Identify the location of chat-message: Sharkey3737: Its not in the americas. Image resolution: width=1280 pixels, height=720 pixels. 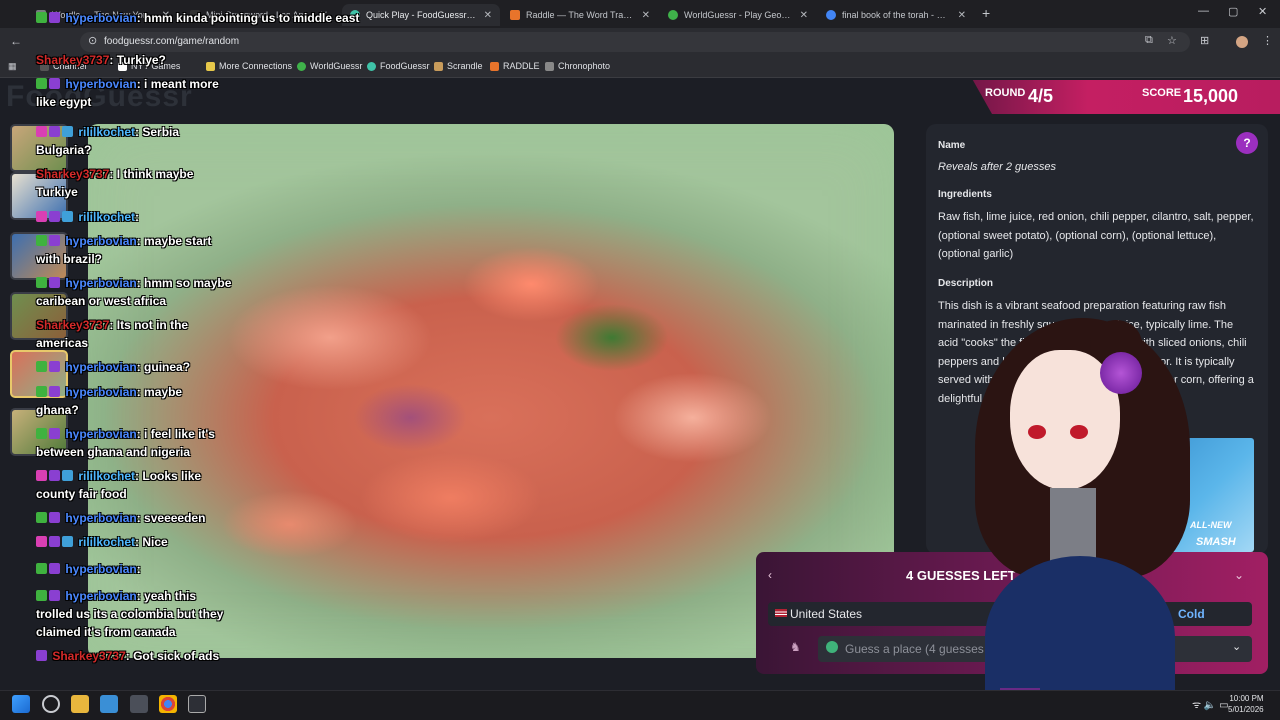
(112, 334).